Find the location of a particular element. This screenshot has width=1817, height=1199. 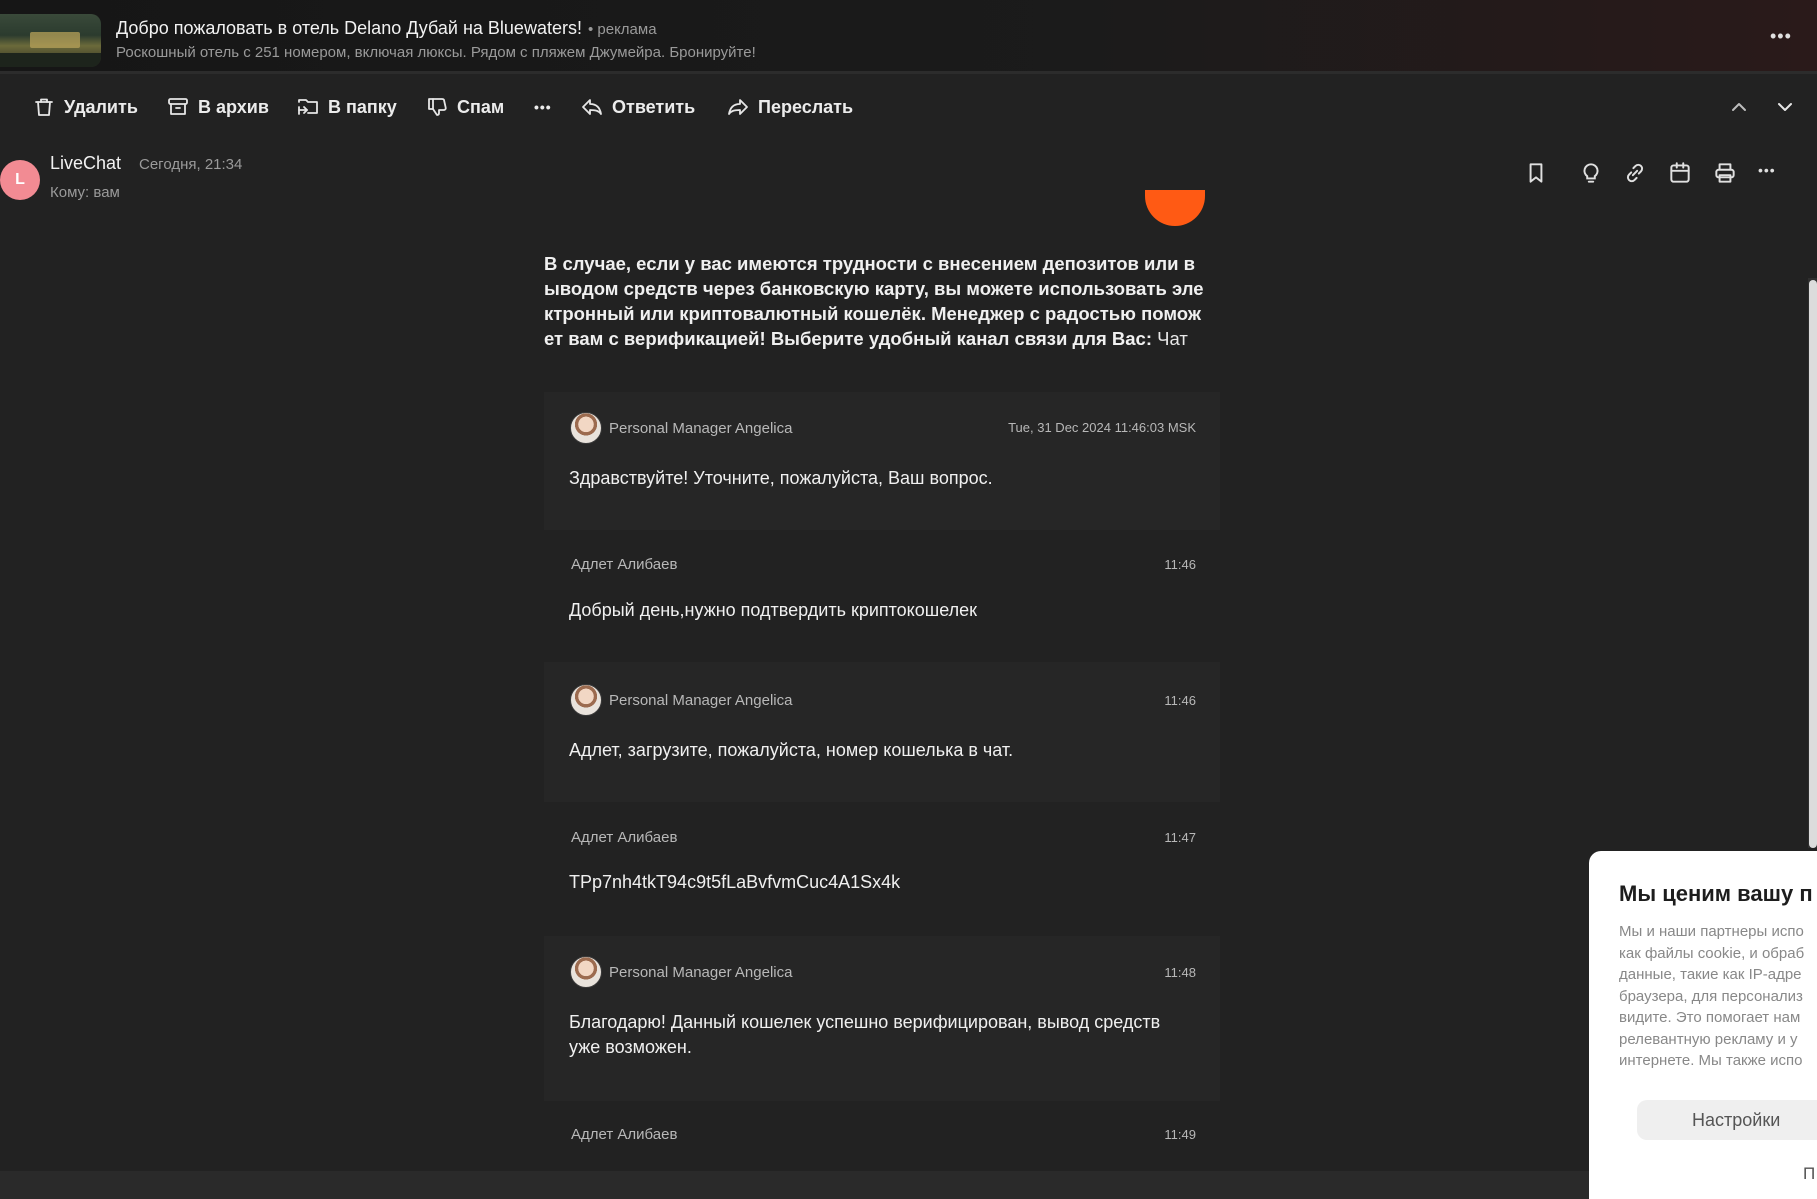

cookie-settings-button: Настройки is located at coordinates (1727, 1120).